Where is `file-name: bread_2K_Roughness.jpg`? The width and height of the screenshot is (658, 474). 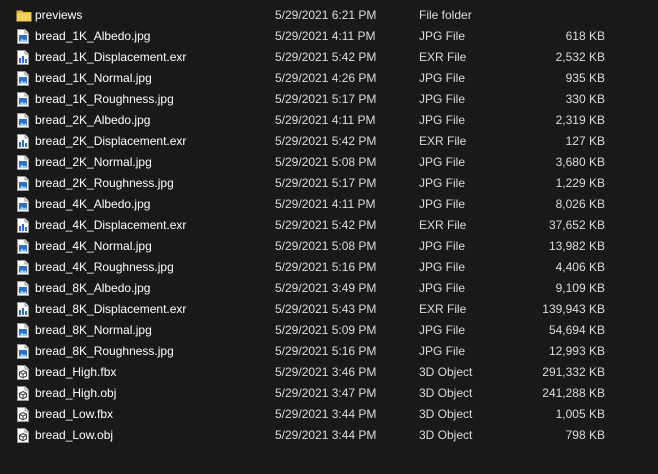
file-name: bread_2K_Roughness.jpg is located at coordinates (104, 183).